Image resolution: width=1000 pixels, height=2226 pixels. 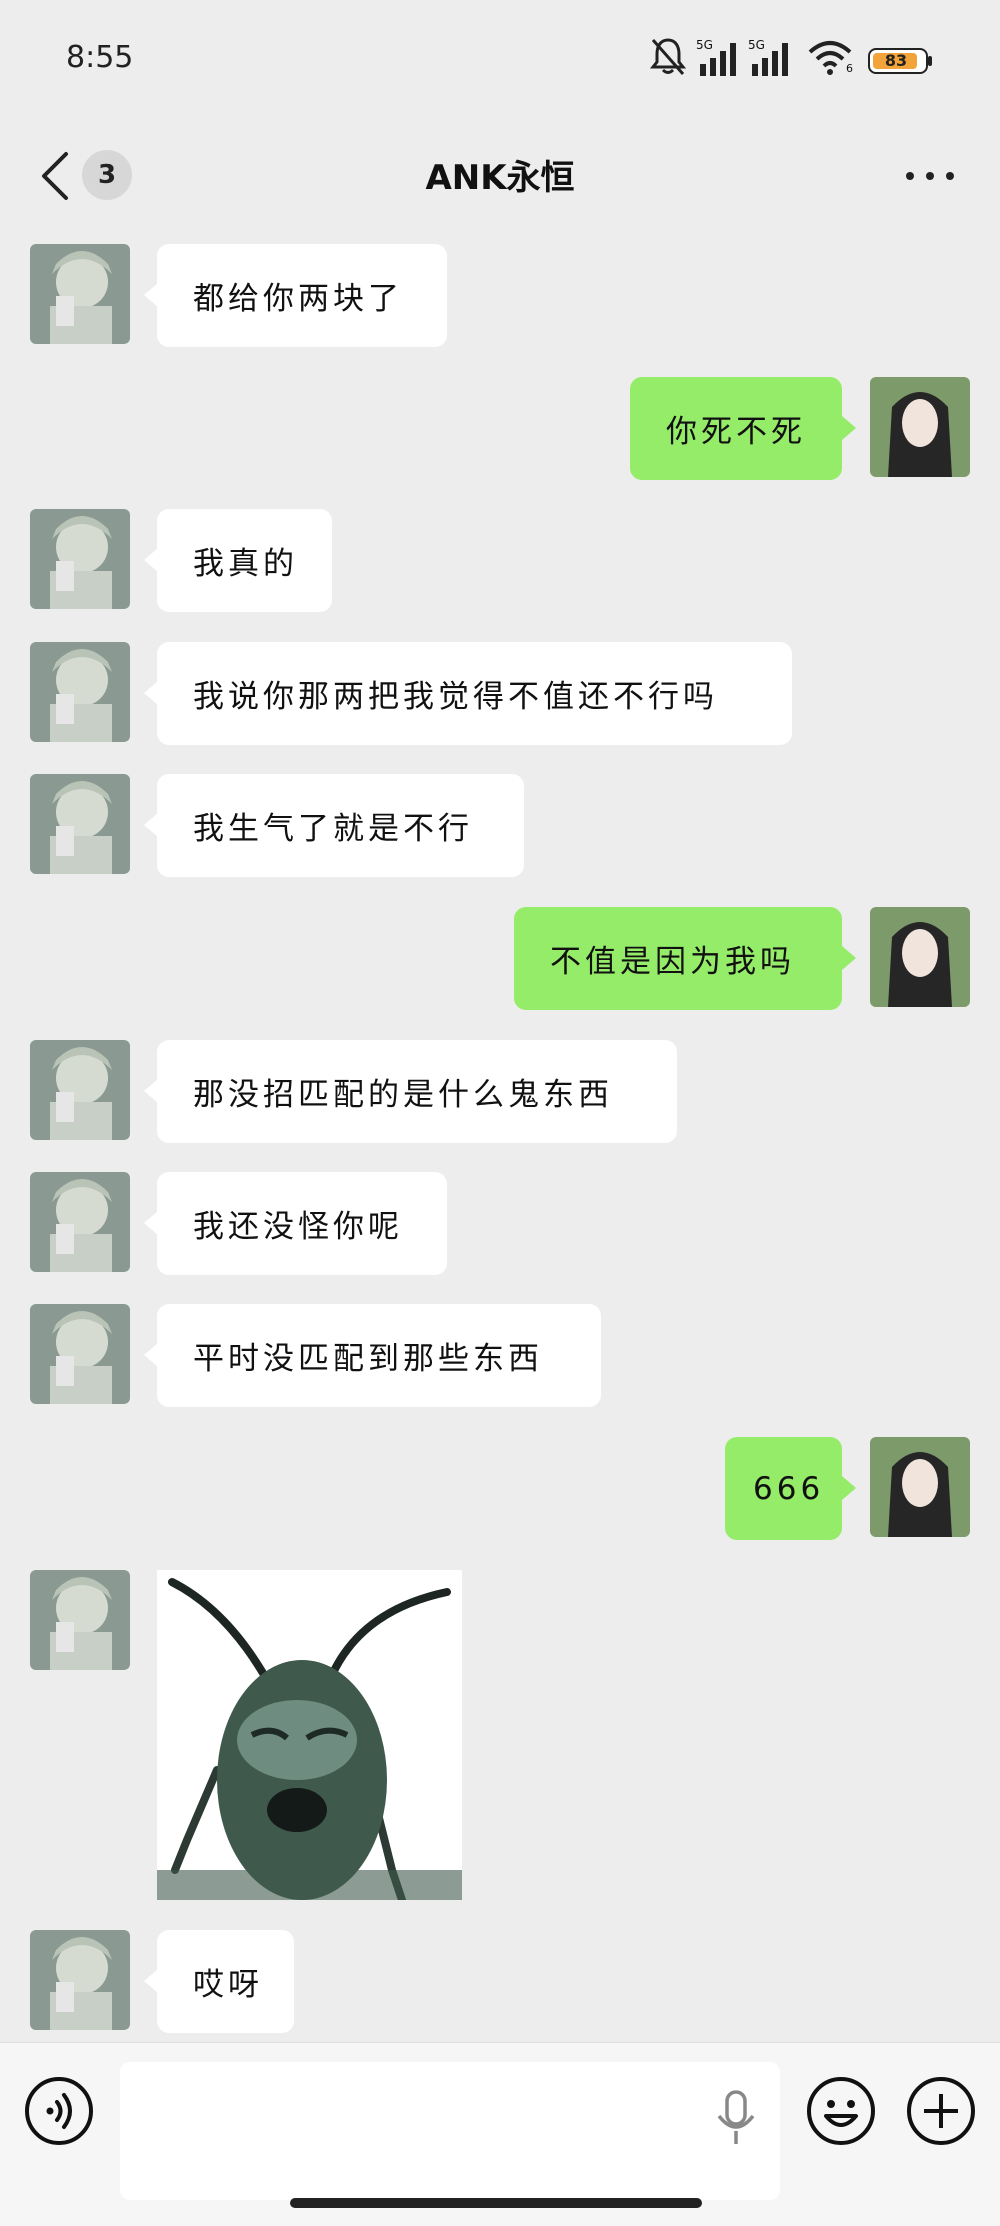 I want to click on message-bubble: 哎呀, so click(x=225, y=1981).